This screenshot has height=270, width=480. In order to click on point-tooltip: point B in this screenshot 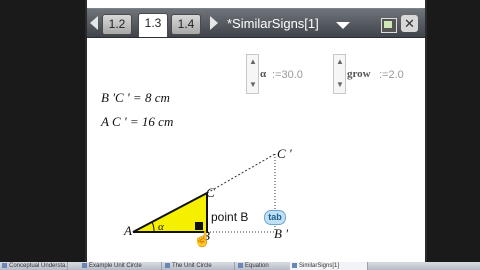, I will do `click(230, 217)`.